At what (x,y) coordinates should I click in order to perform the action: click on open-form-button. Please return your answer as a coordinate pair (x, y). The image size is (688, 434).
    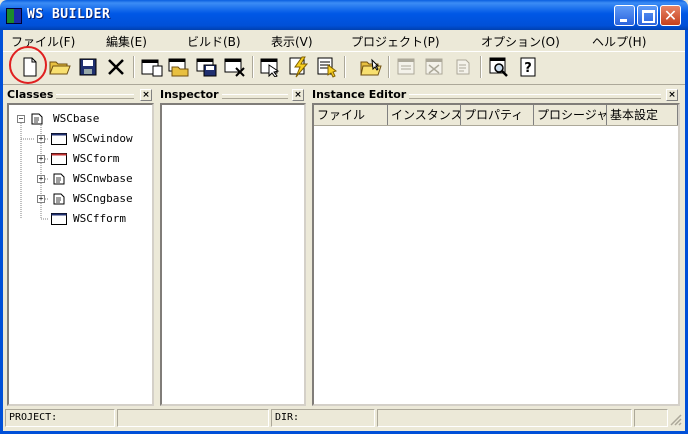
    Looking at the image, I should click on (179, 67).